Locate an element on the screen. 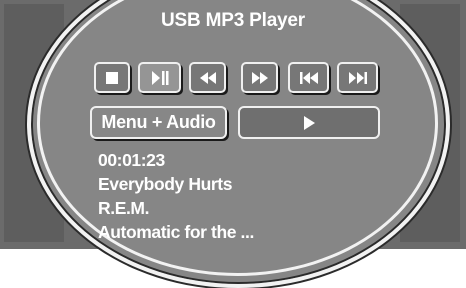 Image resolution: width=466 pixels, height=288 pixels. track-title: Everybody Hurts is located at coordinates (165, 184).